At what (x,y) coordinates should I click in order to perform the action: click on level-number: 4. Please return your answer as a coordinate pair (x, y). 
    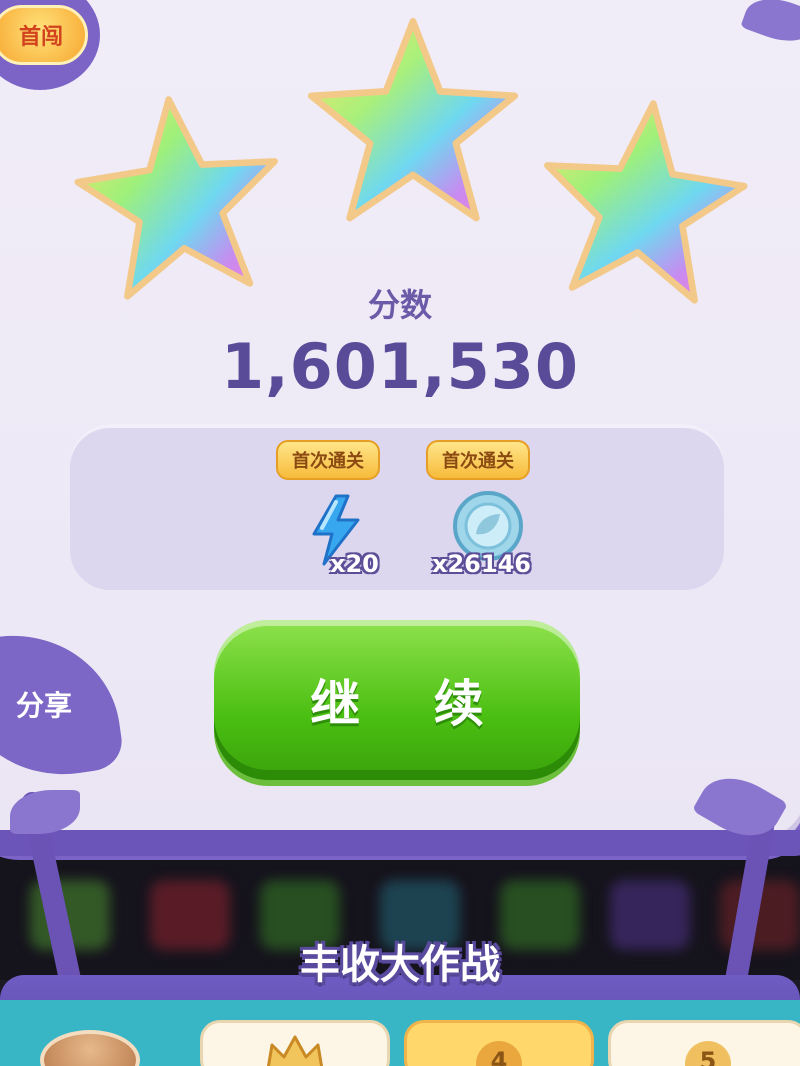
    Looking at the image, I should click on (499, 1053).